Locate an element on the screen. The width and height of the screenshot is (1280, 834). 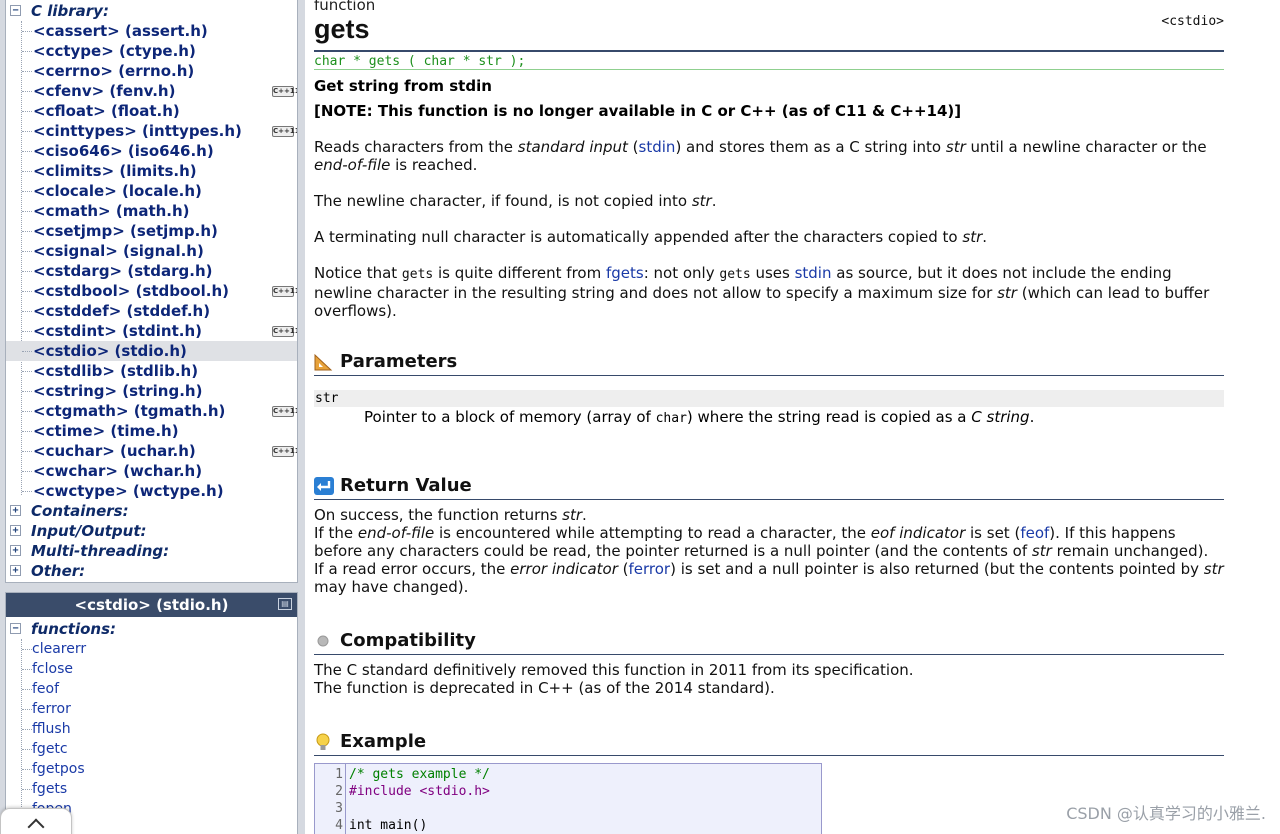
sidebar-header-item: <cstdbool> (stdbool.h) C++11 is located at coordinates (151, 291).